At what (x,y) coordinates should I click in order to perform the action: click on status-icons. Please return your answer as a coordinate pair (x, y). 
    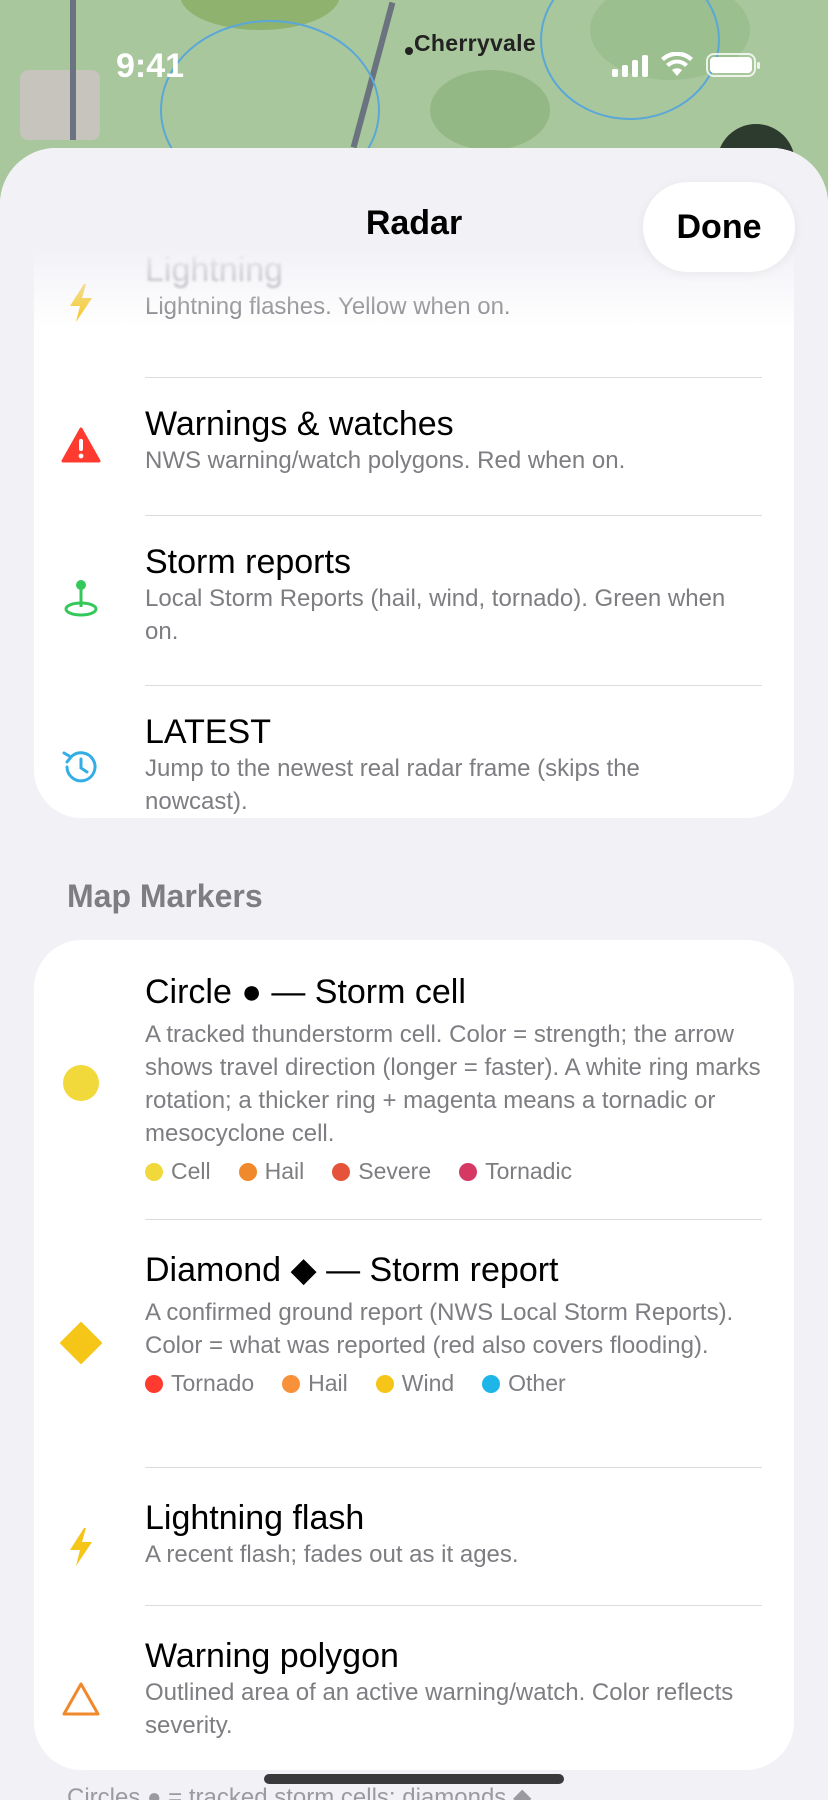
    Looking at the image, I should click on (686, 65).